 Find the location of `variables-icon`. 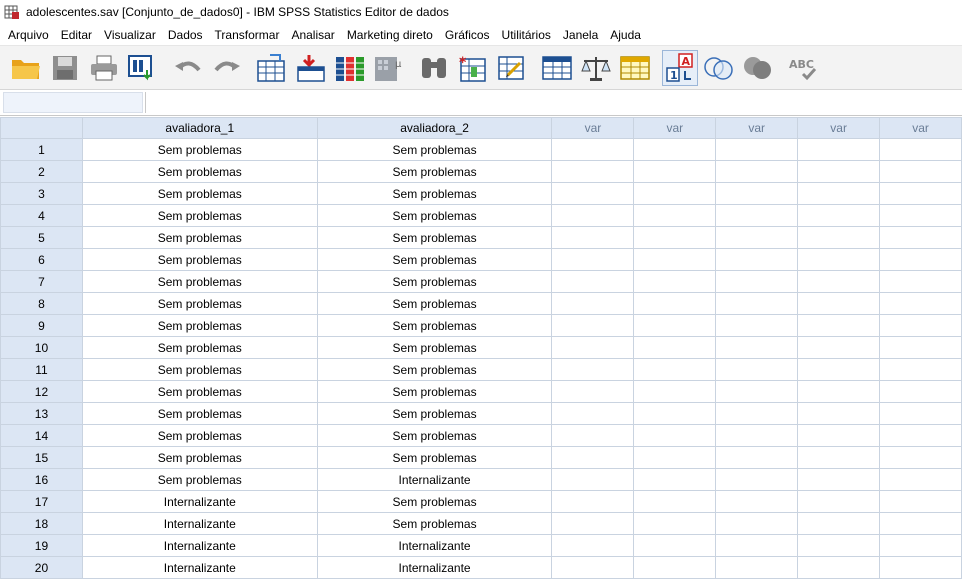

variables-icon is located at coordinates (350, 68).